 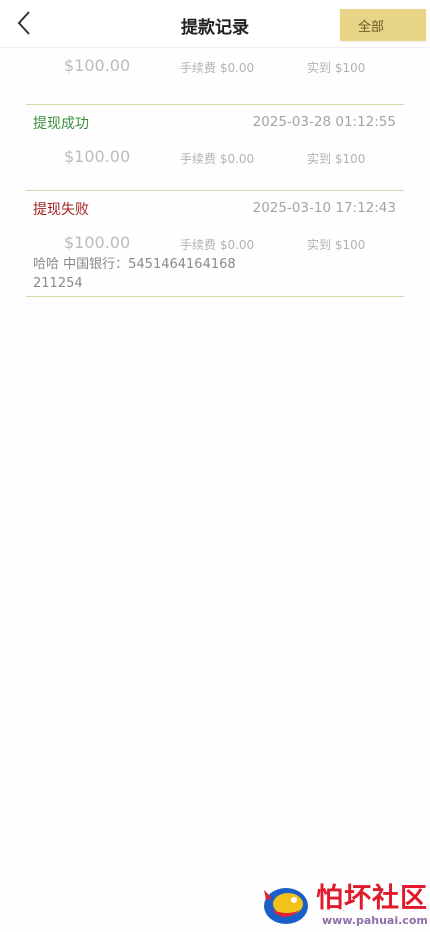 What do you see at coordinates (148, 274) in the screenshot?
I see `bank-account-info: 哈哈 中国银行：5451464164168 211254` at bounding box center [148, 274].